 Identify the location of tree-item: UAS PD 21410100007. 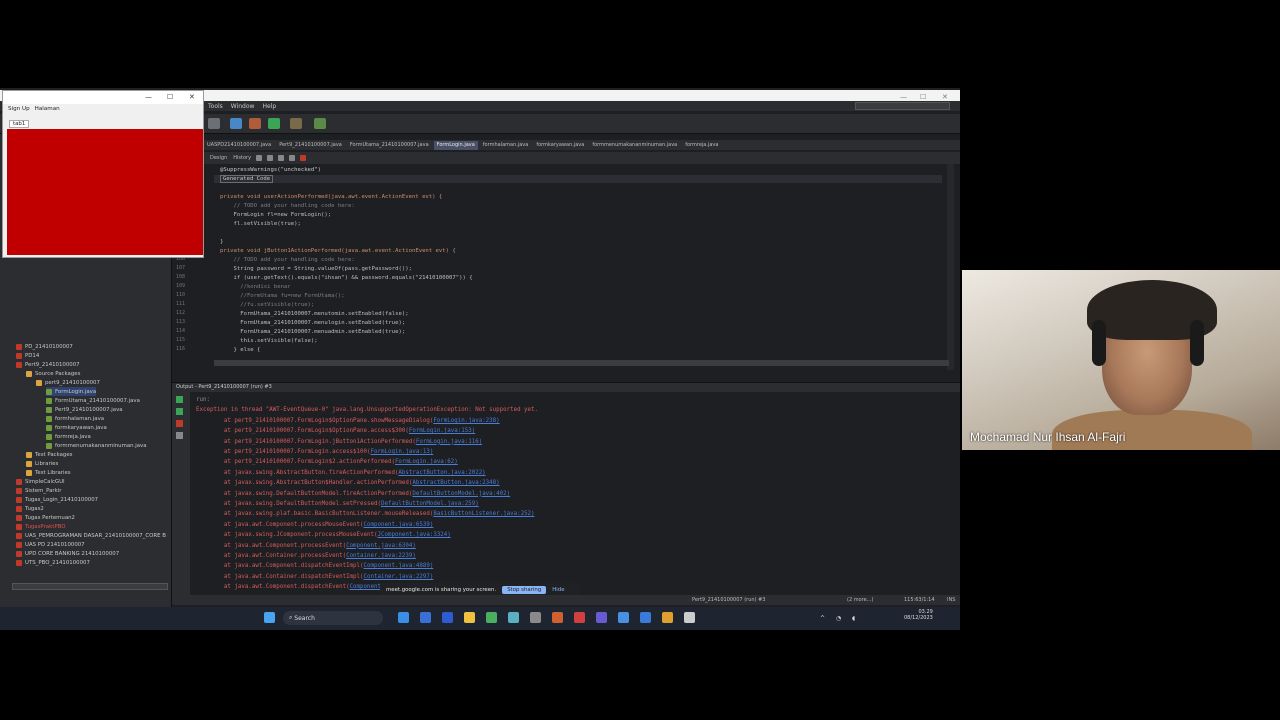
(50, 544).